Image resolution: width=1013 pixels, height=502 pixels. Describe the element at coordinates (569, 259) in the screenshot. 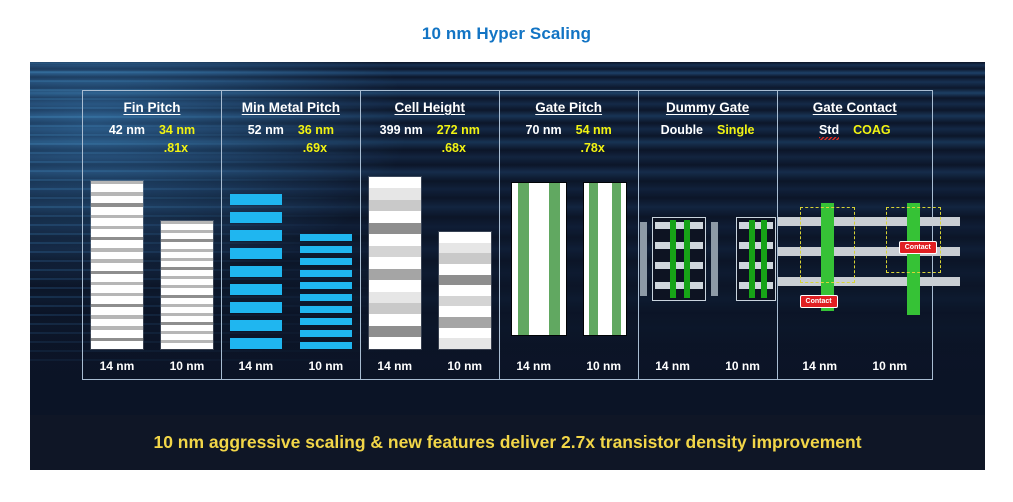

I see `gate-pitch-graphic` at that location.